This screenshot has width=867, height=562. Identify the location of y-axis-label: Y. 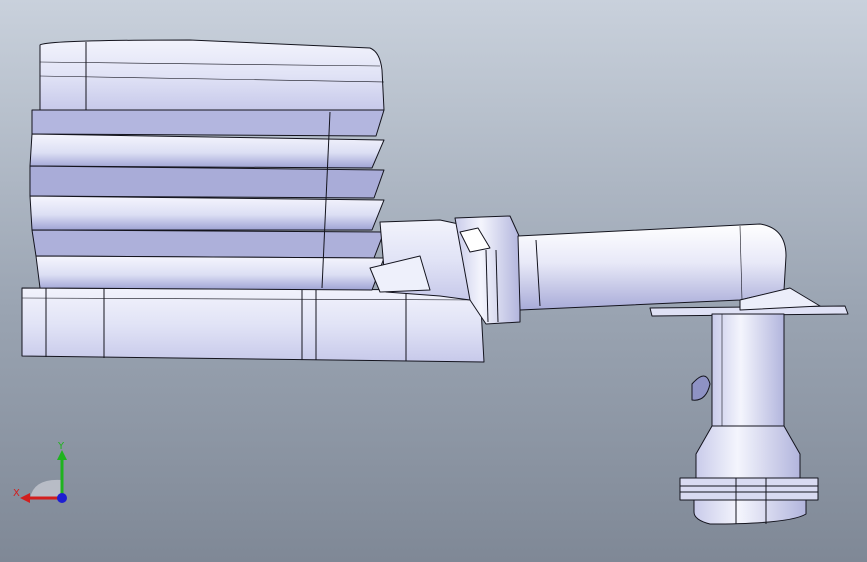
(61, 446).